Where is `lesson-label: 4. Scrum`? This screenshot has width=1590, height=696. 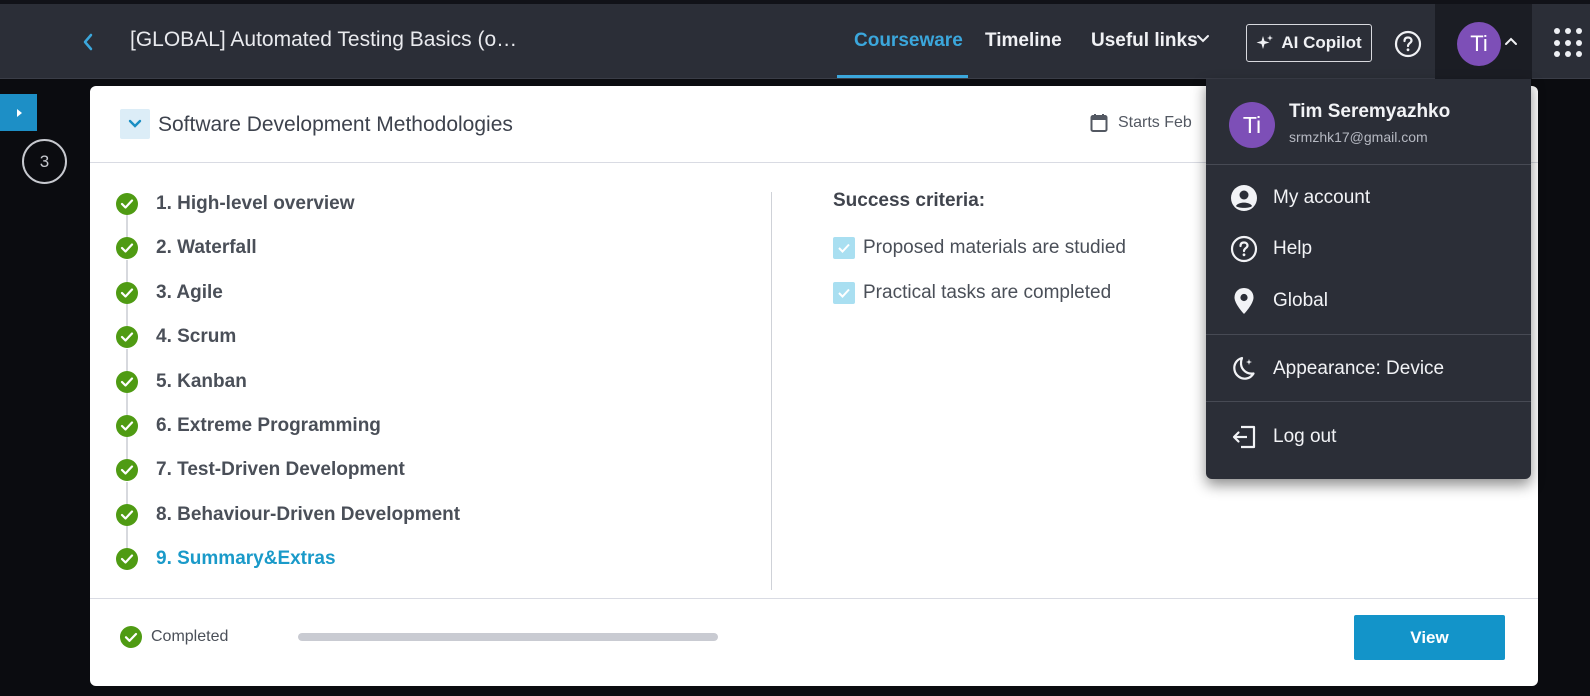
lesson-label: 4. Scrum is located at coordinates (196, 337).